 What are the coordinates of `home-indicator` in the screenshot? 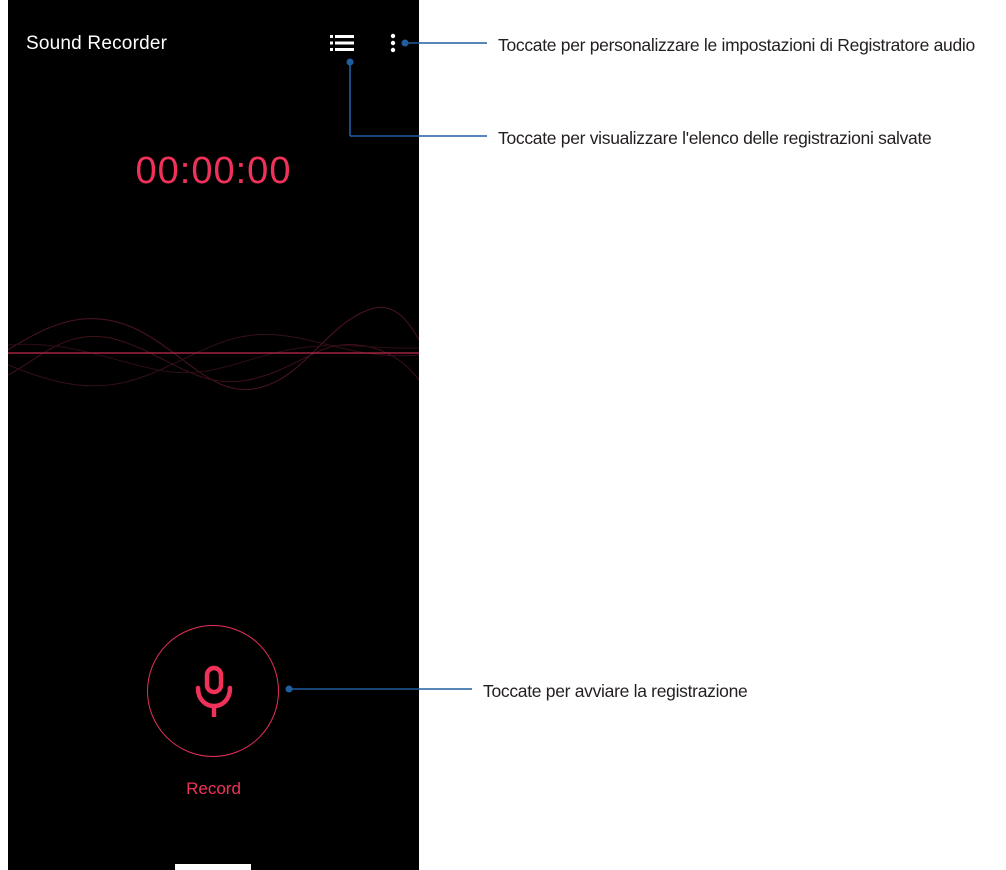 It's located at (213, 867).